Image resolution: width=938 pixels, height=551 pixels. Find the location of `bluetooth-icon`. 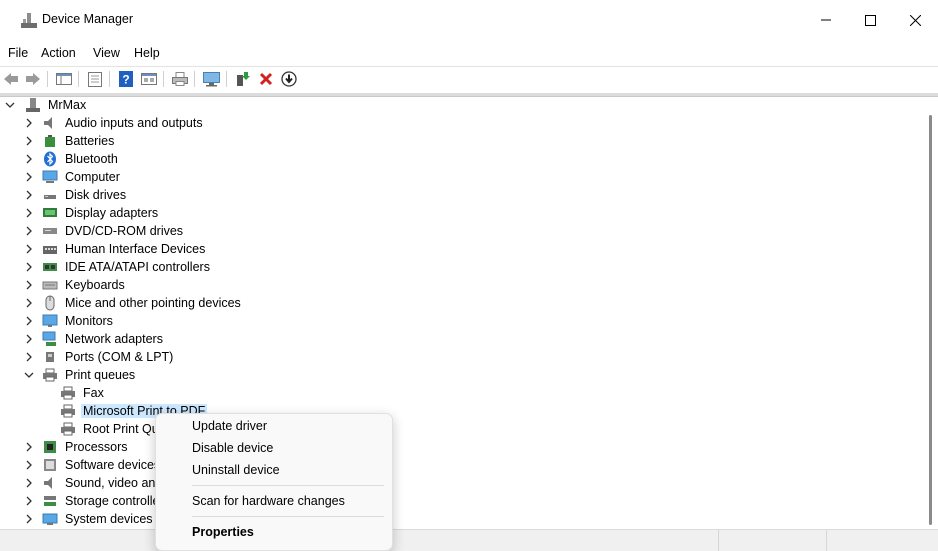

bluetooth-icon is located at coordinates (50, 159).